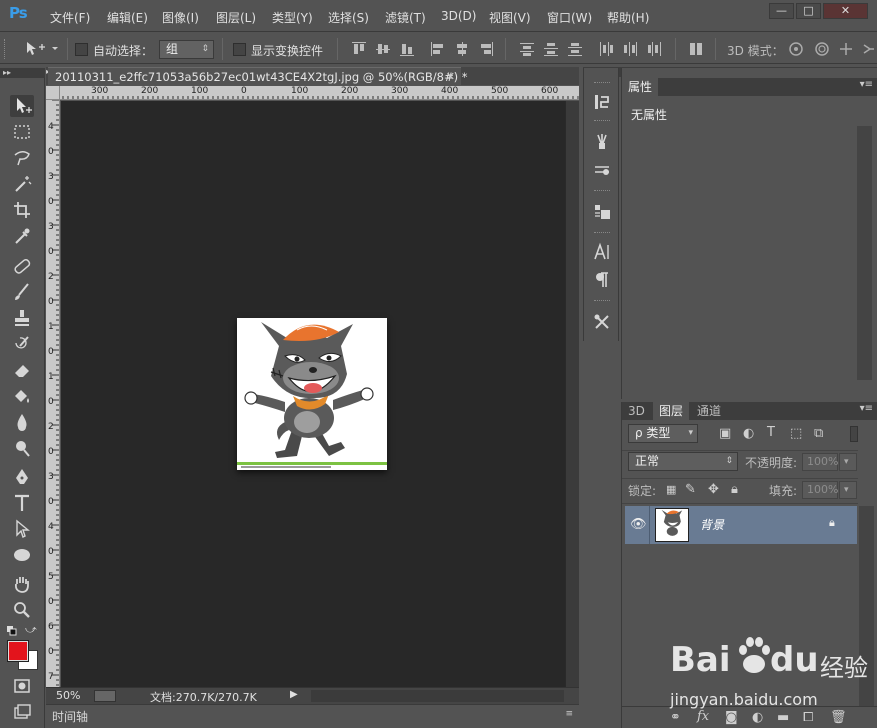 Image resolution: width=877 pixels, height=728 pixels. Describe the element at coordinates (22, 503) in the screenshot. I see `type-tool` at that location.